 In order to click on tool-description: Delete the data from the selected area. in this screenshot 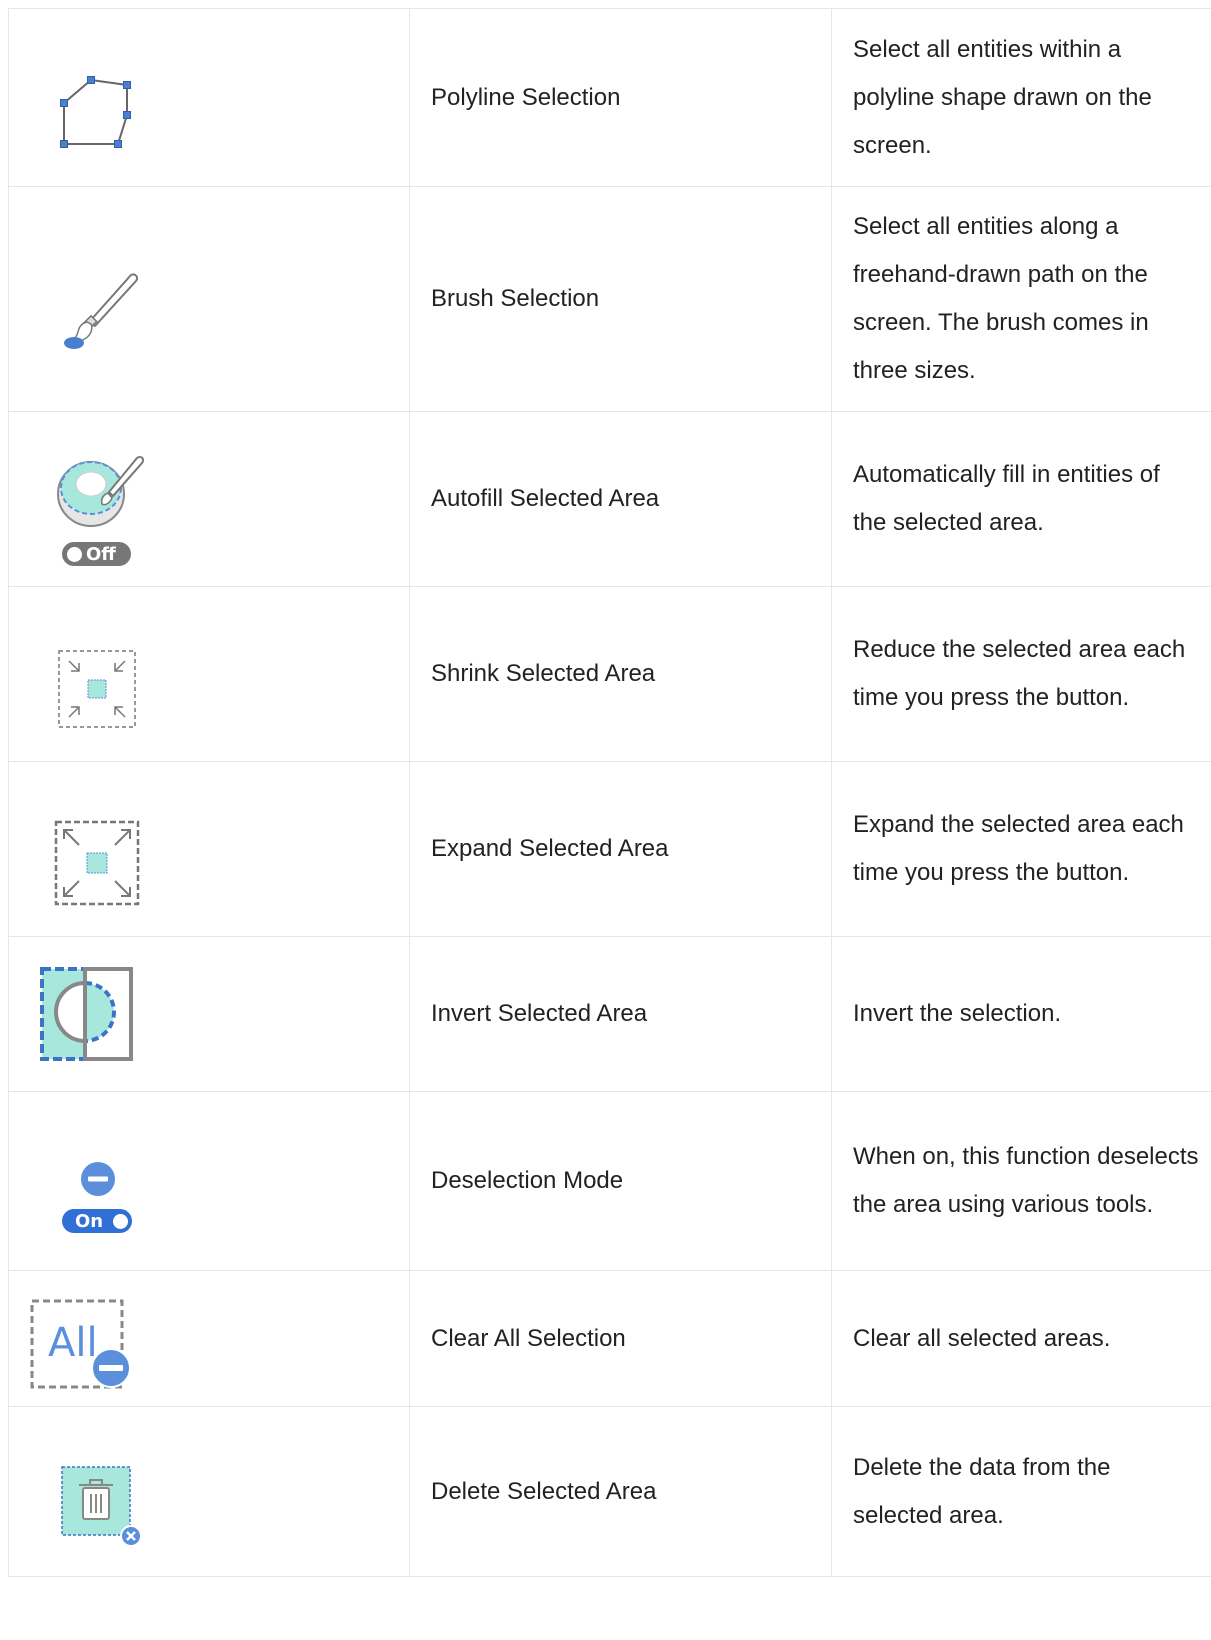, I will do `click(1021, 1491)`.